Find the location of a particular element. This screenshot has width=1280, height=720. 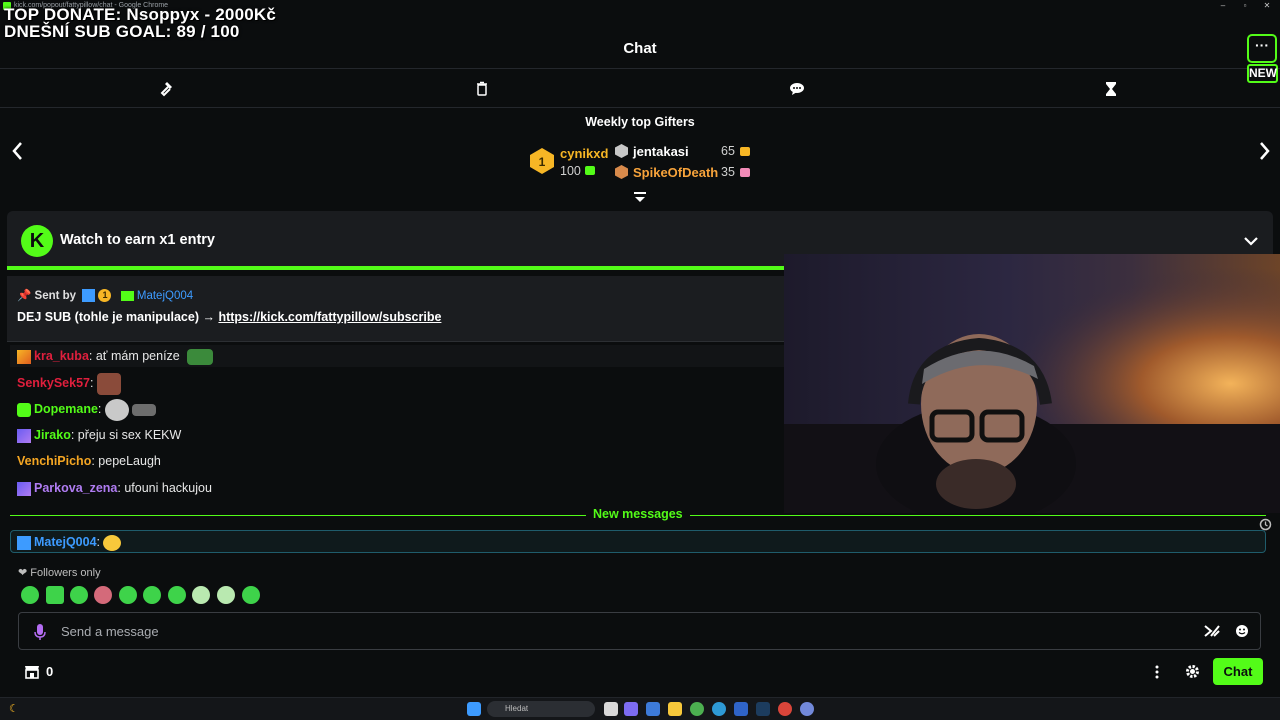

minimize-button: – is located at coordinates (1223, 6).